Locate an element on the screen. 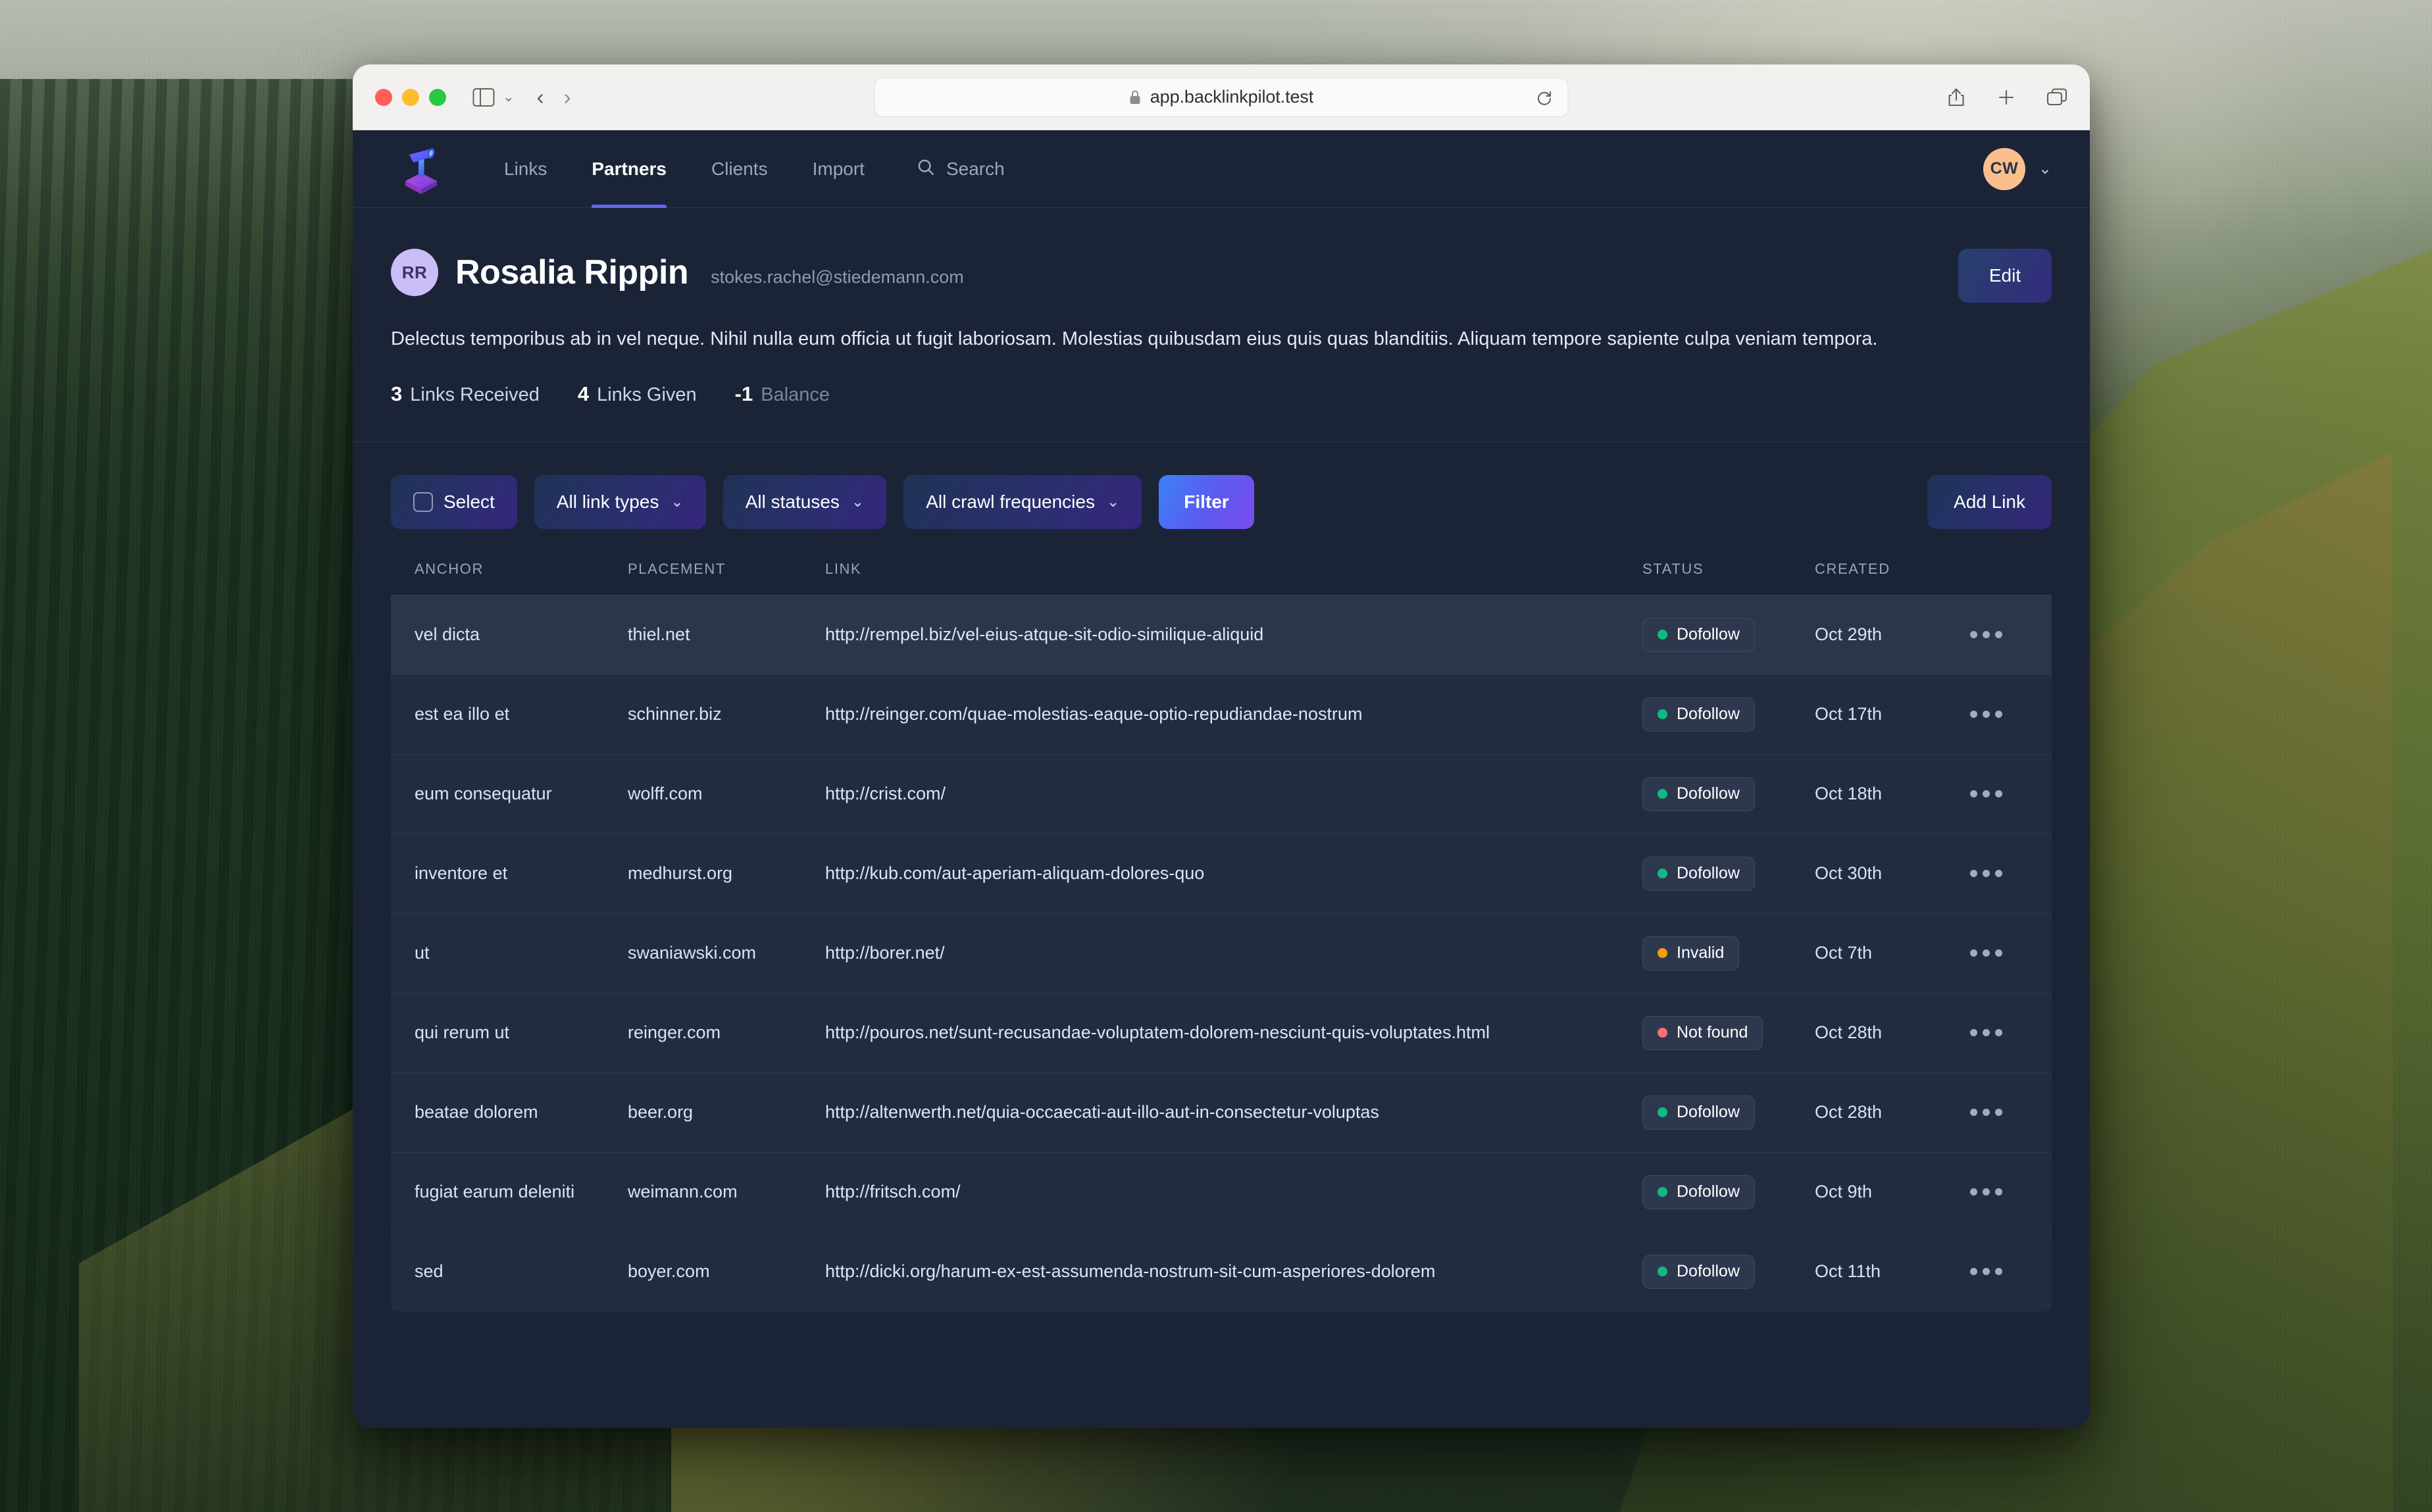 Image resolution: width=2432 pixels, height=1512 pixels. browser-toolbar: ⌄ ‹ › app.backlinkpilot.test is located at coordinates (1221, 97).